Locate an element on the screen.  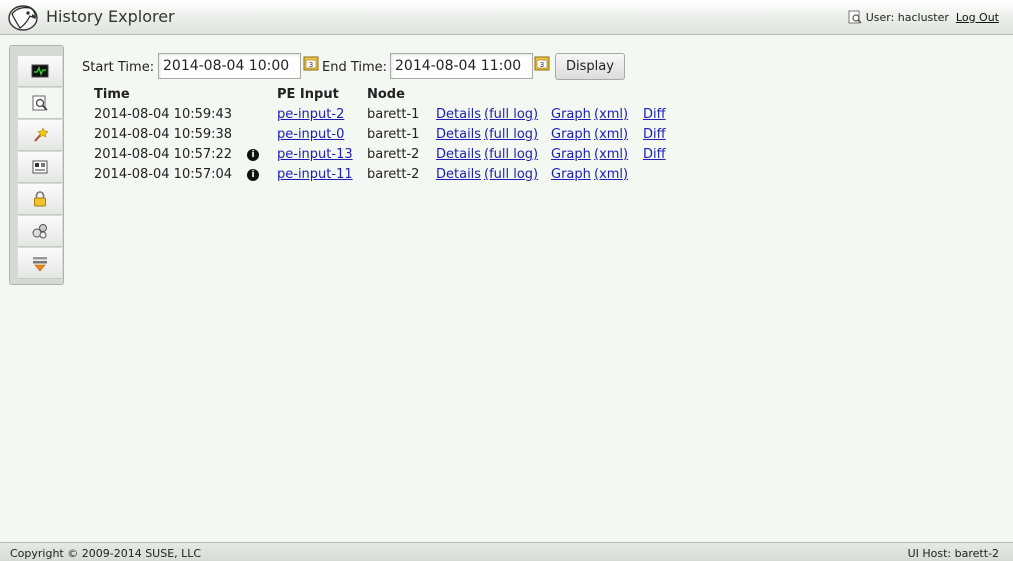
page-title: History Explorer is located at coordinates (110, 16).